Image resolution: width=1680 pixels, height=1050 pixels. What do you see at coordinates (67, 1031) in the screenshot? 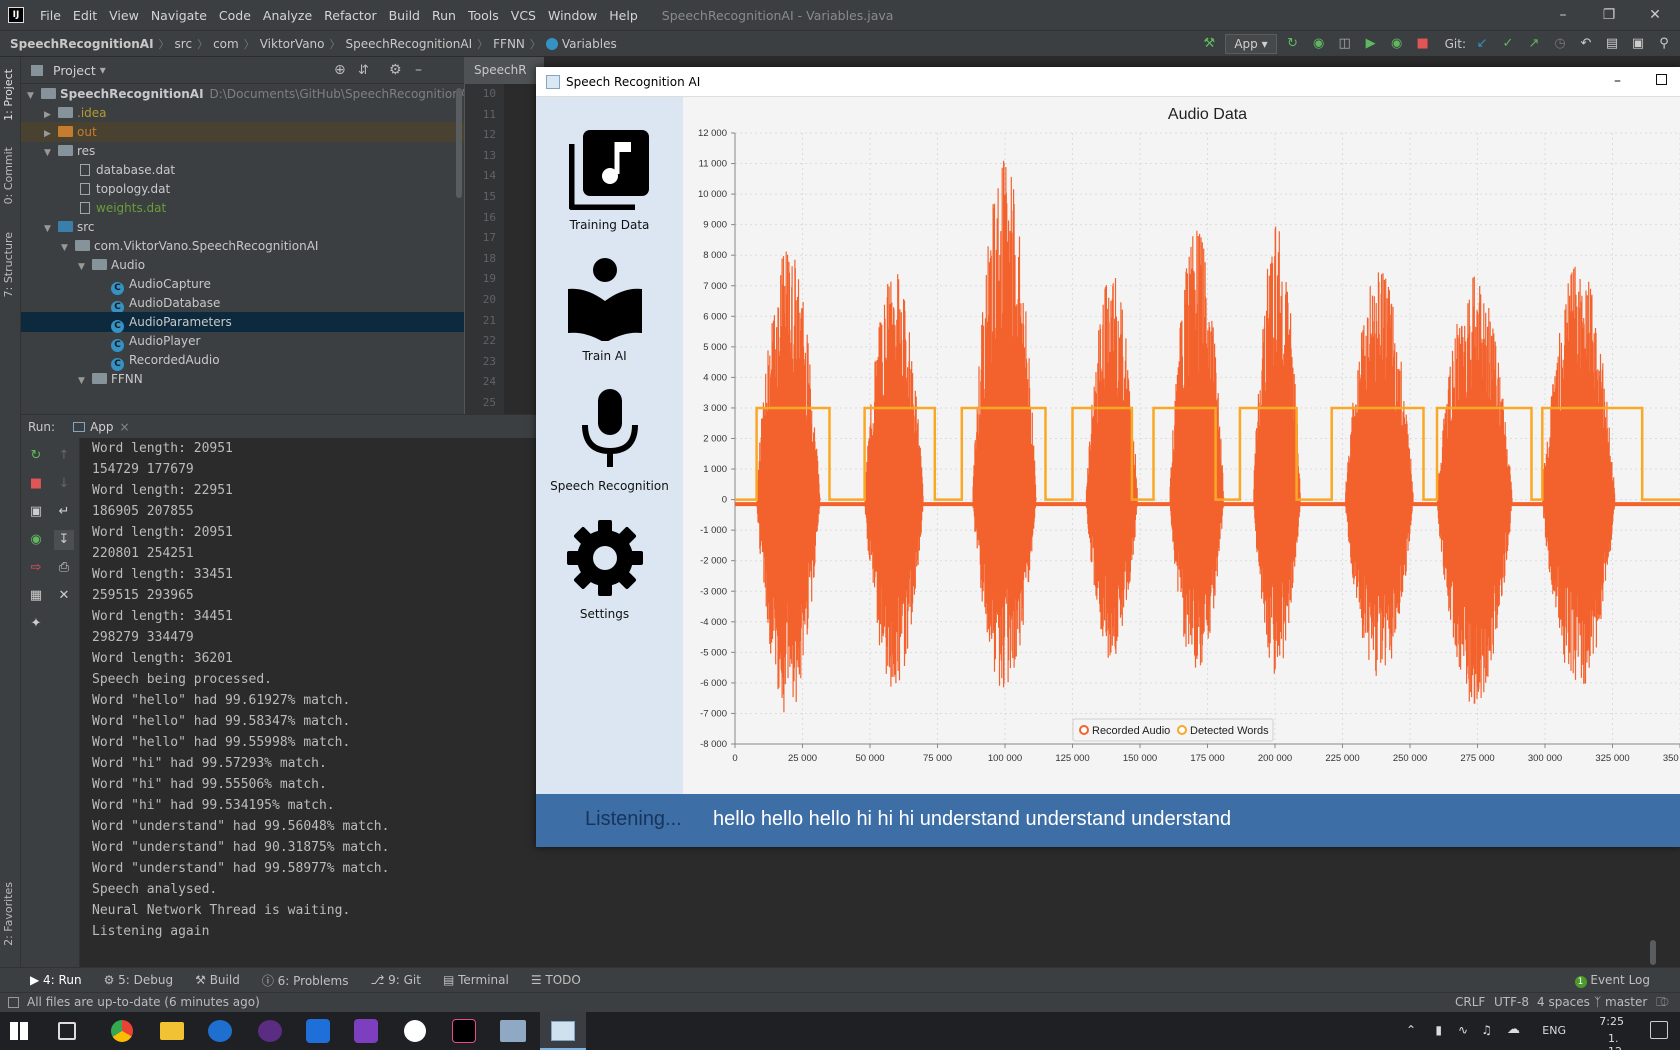
I see `task-view-icon` at bounding box center [67, 1031].